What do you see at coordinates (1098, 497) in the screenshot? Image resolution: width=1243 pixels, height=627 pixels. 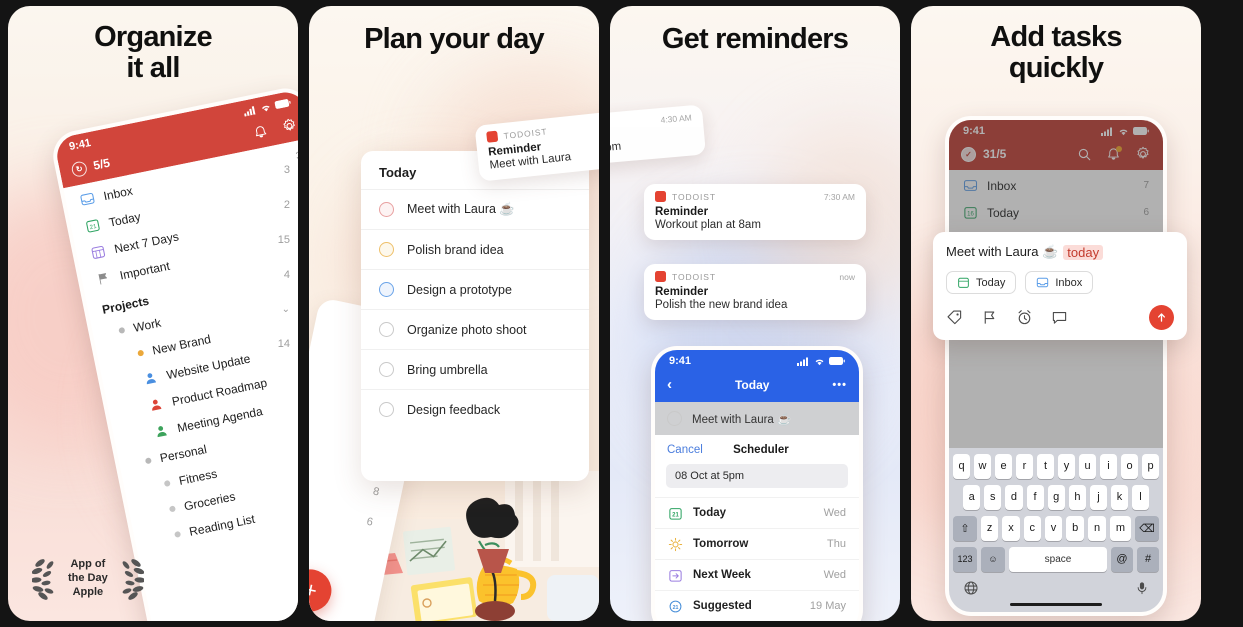 I see `key-j: j` at bounding box center [1098, 497].